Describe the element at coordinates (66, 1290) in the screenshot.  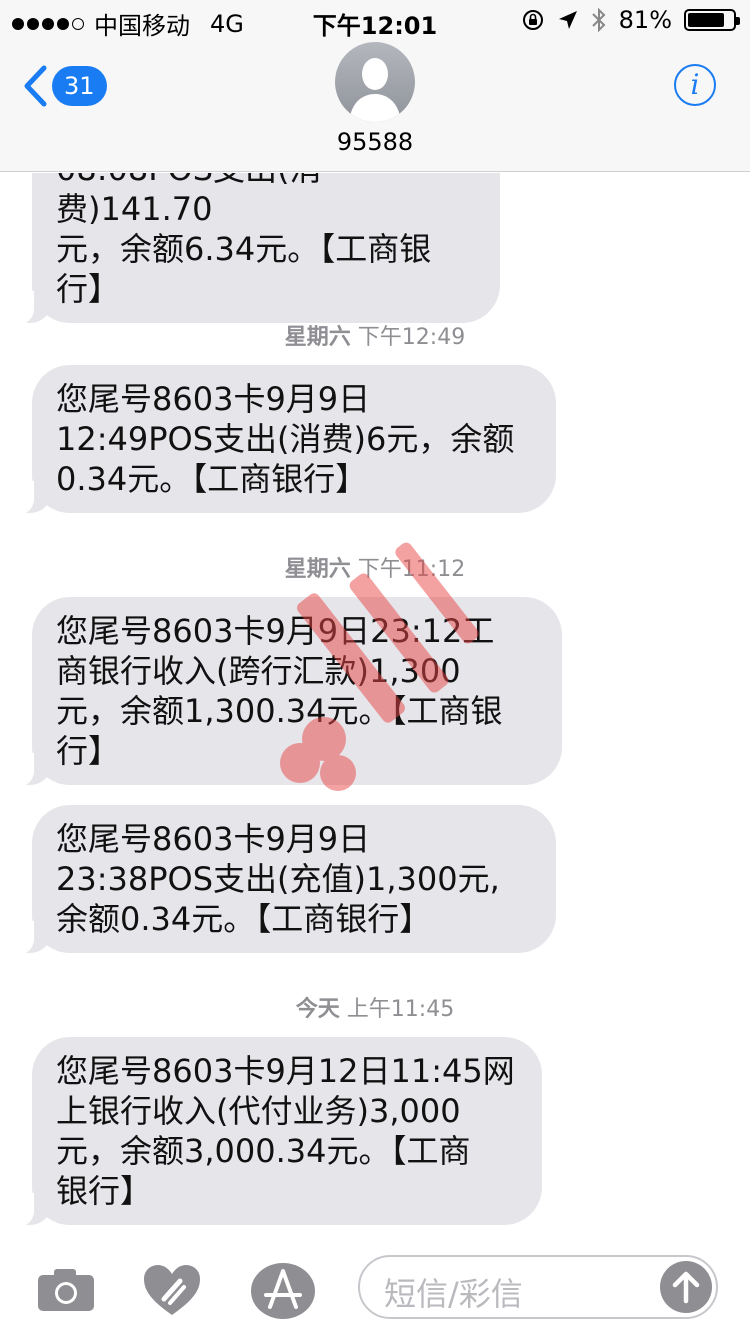
I see `camera-icon` at that location.